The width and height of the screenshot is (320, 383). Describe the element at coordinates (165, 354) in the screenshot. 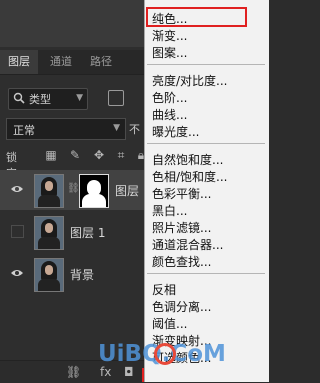

I see `watermark-circle-icon` at that location.